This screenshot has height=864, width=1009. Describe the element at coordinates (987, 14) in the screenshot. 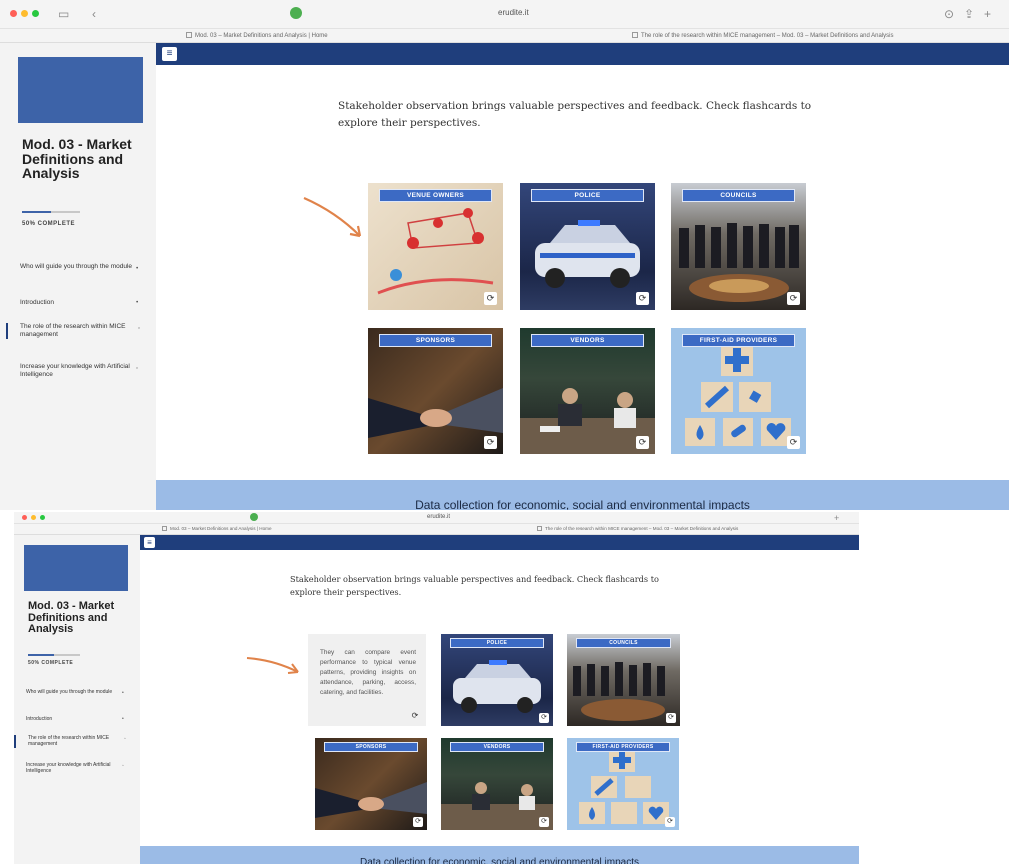

I see `new-tab-icon: +` at that location.